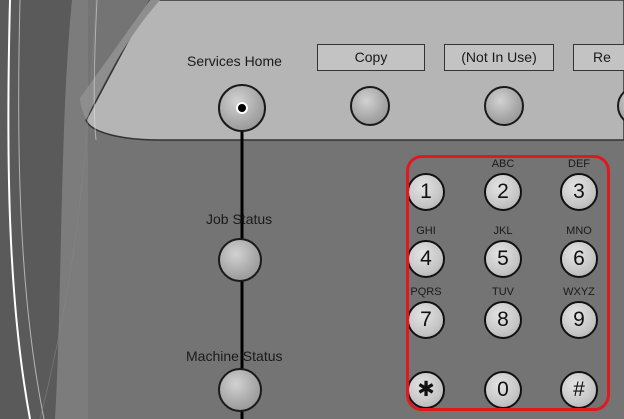 This screenshot has height=419, width=624. Describe the element at coordinates (239, 219) in the screenshot. I see `job-status-label: Job Status` at that location.